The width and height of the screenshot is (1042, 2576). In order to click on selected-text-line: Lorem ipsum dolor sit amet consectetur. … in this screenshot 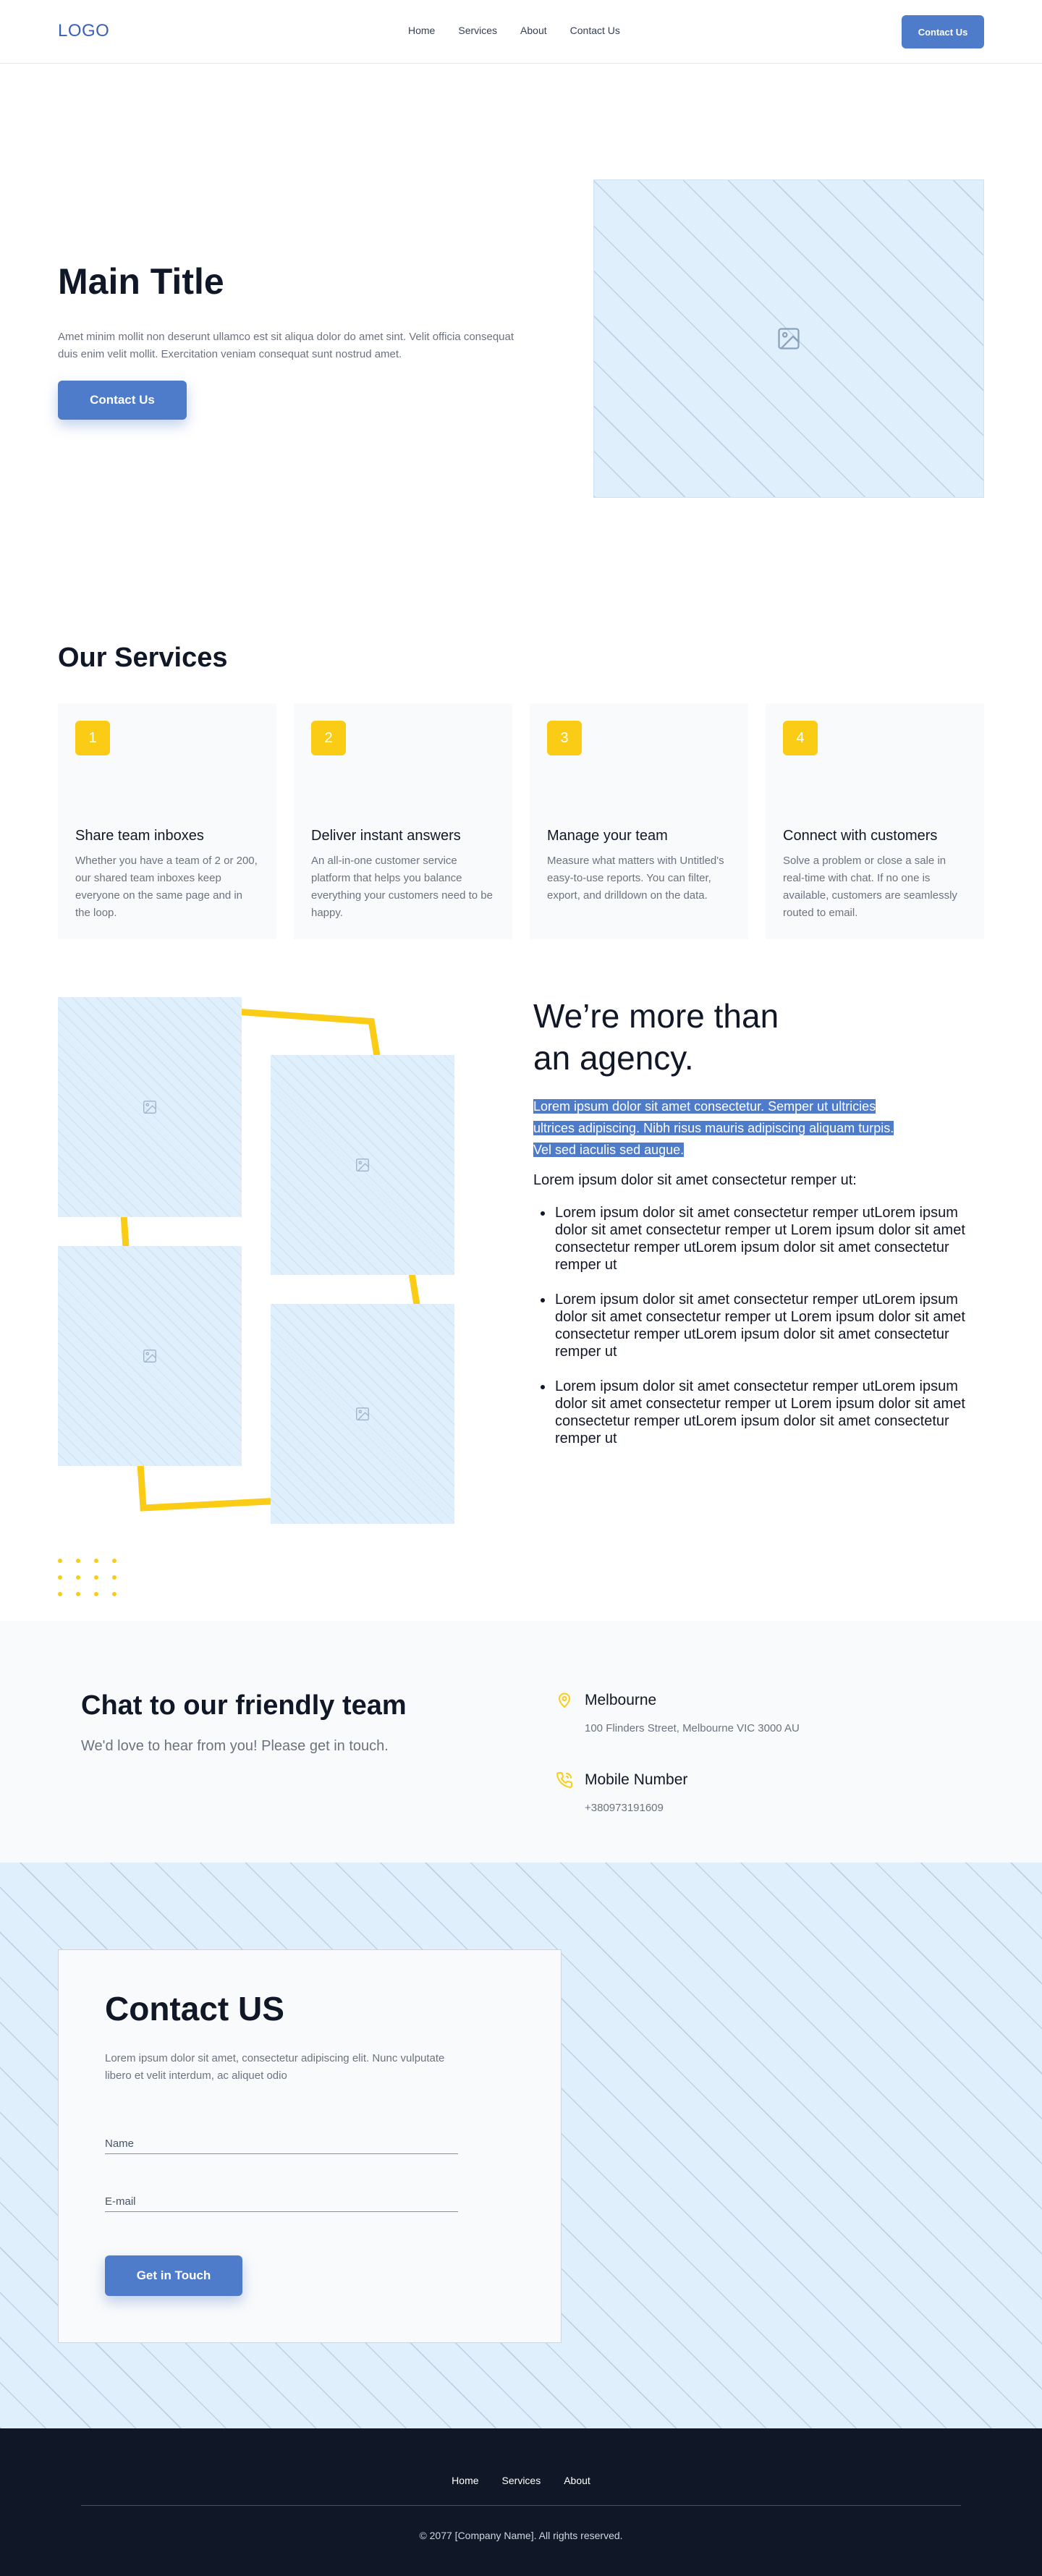, I will do `click(704, 1106)`.